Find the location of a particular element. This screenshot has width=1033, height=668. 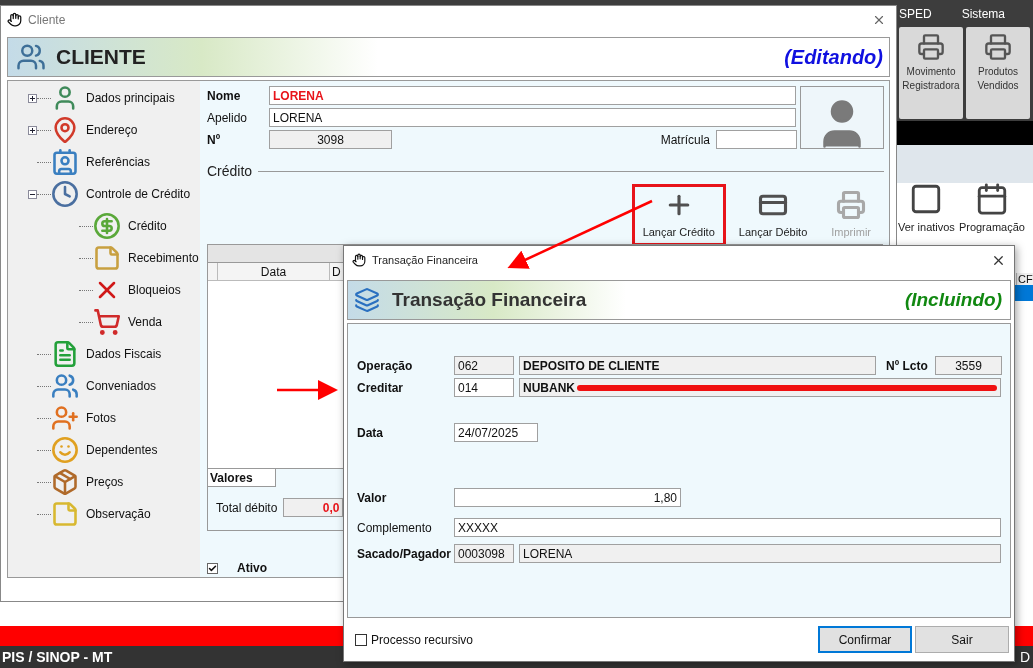

dialog-button: Confirmar is located at coordinates (865, 639).